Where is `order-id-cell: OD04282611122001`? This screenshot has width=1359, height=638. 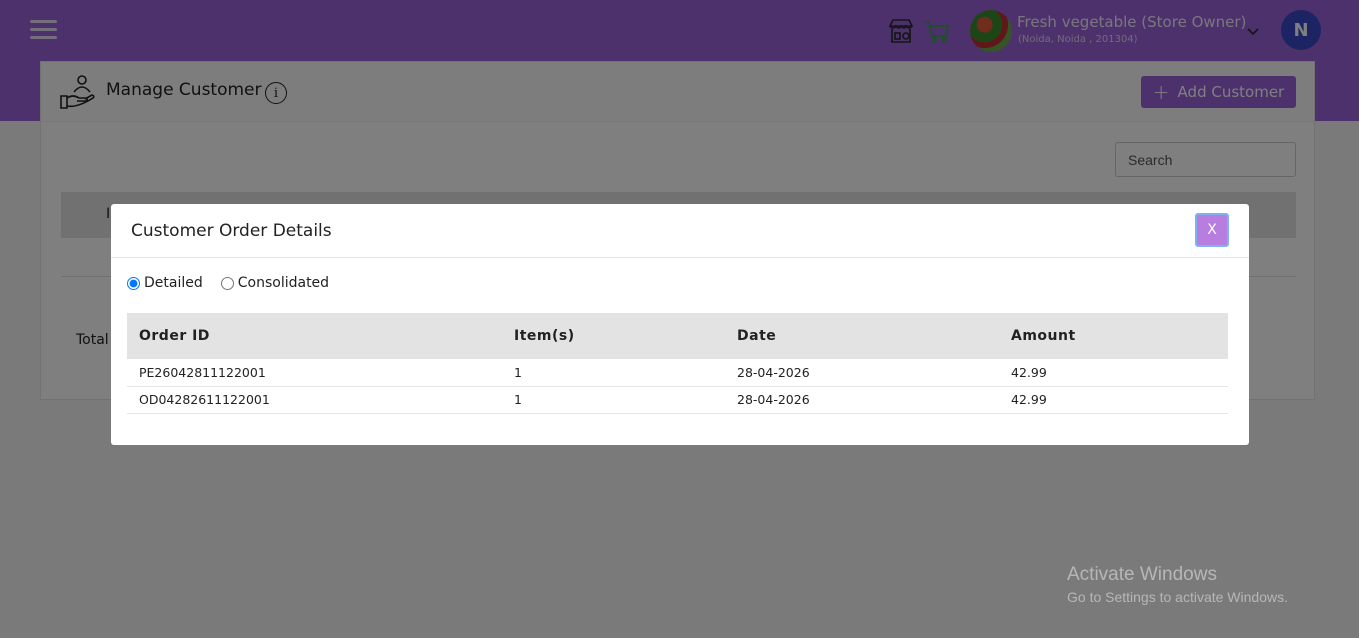 order-id-cell: OD04282611122001 is located at coordinates (314, 400).